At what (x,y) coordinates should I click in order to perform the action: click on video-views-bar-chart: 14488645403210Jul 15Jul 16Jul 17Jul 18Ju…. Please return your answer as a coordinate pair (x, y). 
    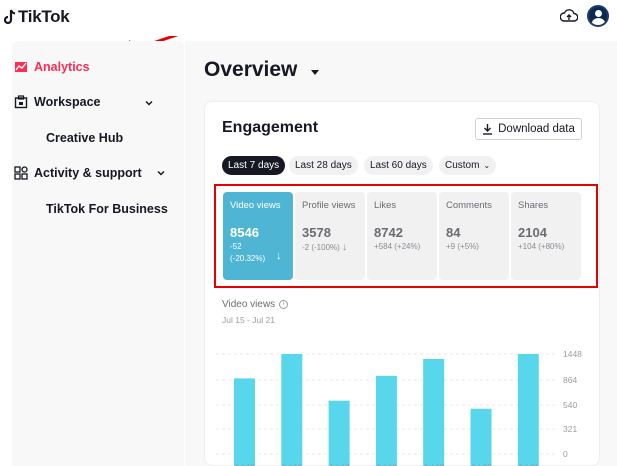
    Looking at the image, I should click on (399, 407).